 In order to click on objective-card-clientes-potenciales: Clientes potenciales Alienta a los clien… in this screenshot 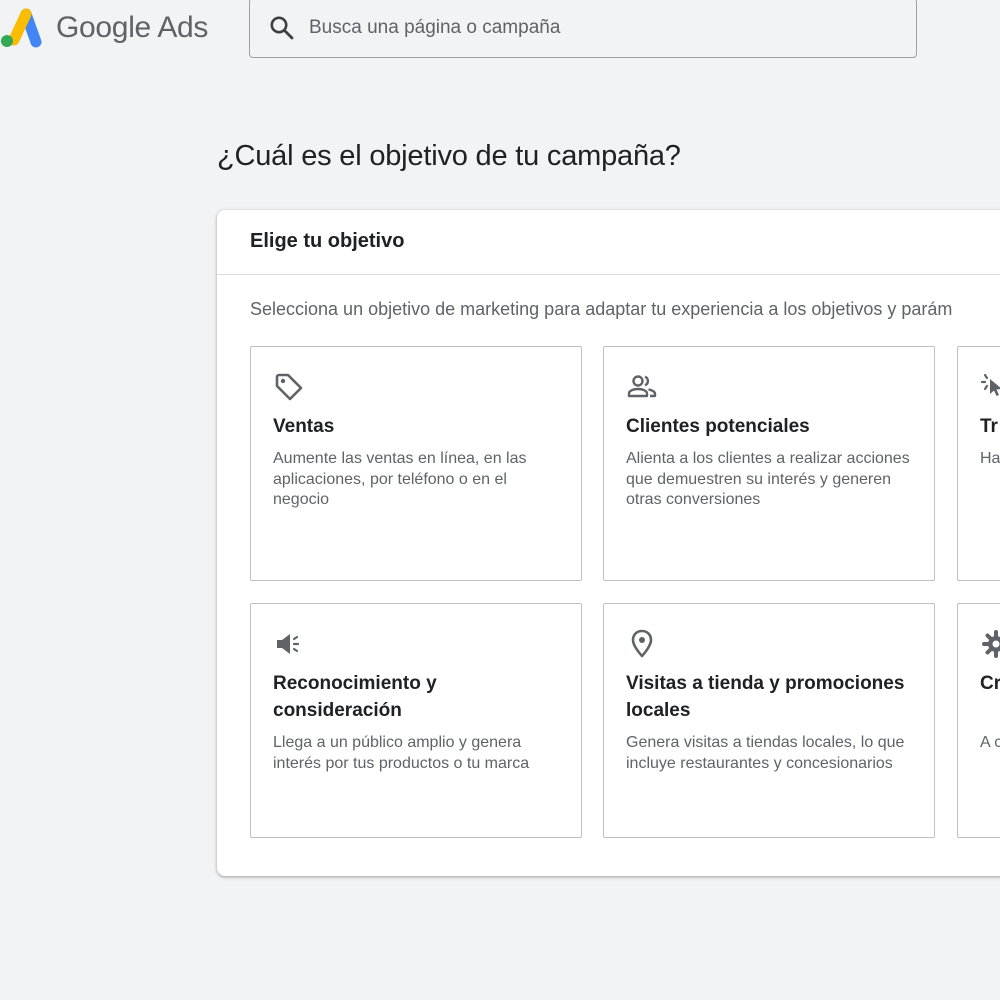, I will do `click(769, 463)`.